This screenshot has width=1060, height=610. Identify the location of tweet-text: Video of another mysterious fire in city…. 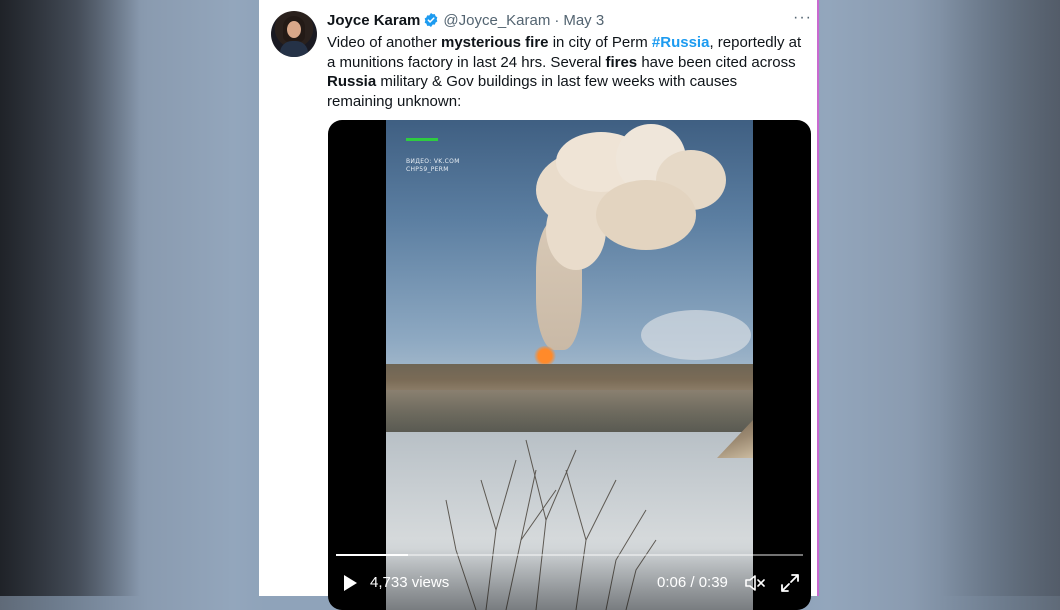
(567, 72).